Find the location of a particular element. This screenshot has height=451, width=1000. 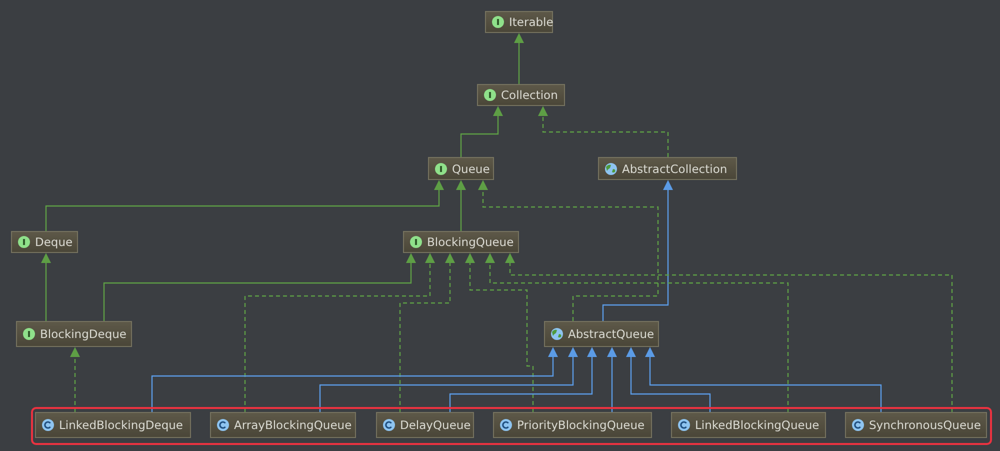

class-name: LinkedBlockingDeque is located at coordinates (121, 425).